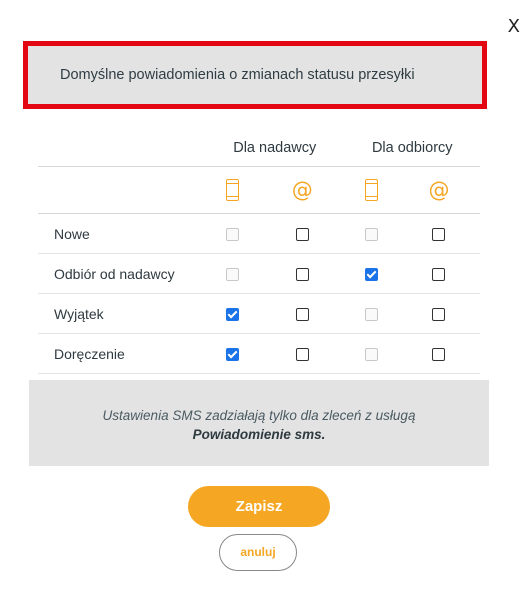  I want to click on group-header-row: Dla nadawcy Dla odbiorcy, so click(259, 148).